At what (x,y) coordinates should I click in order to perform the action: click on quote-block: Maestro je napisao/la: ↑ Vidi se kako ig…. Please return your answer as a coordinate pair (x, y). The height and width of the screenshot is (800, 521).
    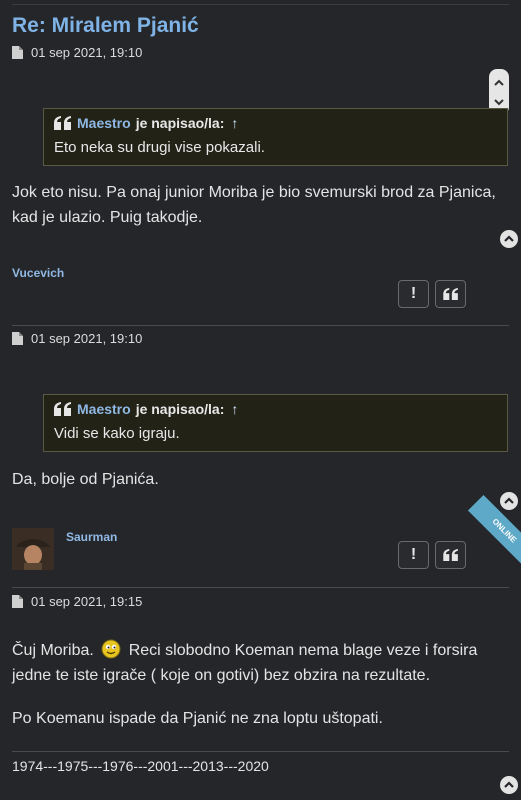
    Looking at the image, I should click on (275, 423).